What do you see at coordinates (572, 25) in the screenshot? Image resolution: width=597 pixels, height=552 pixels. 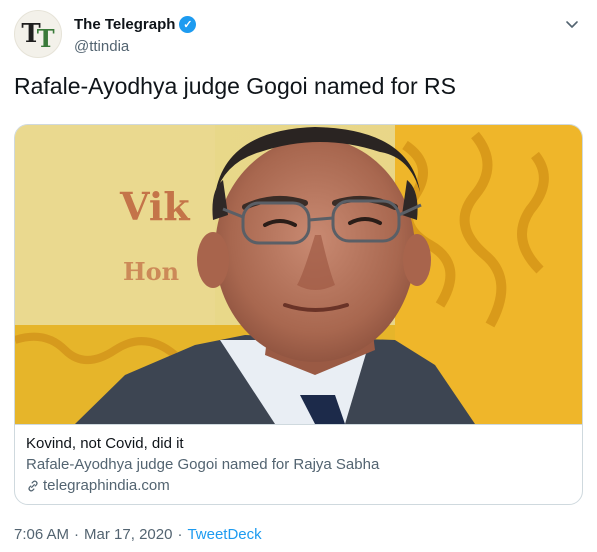 I see `chevron-down-icon` at bounding box center [572, 25].